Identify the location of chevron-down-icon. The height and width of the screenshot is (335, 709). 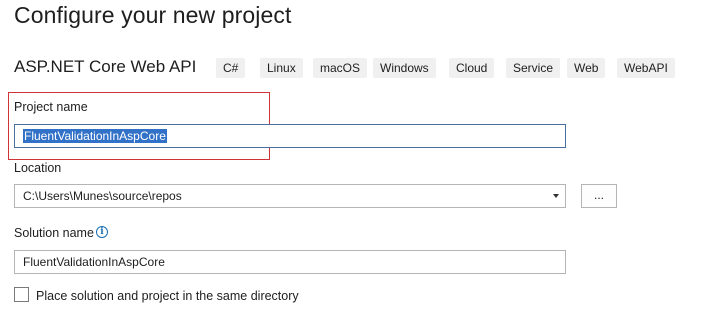
(556, 196).